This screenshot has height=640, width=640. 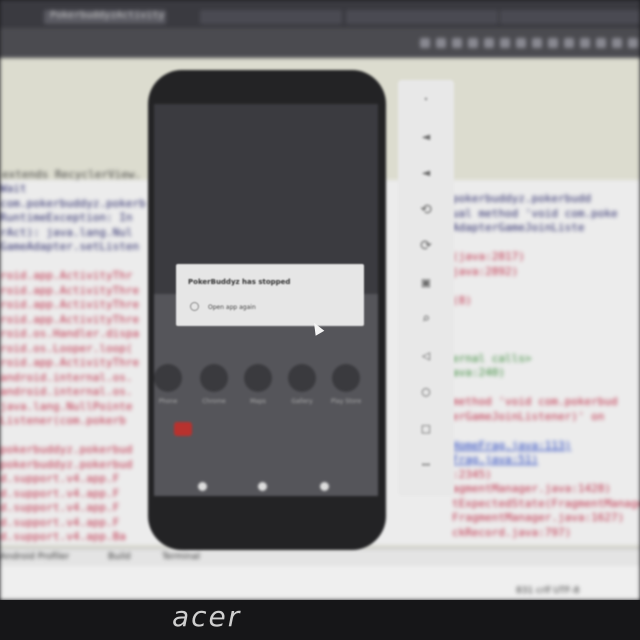 What do you see at coordinates (73, 203) in the screenshot?
I see `log-line: com.pokerbuddyz.pokerb` at bounding box center [73, 203].